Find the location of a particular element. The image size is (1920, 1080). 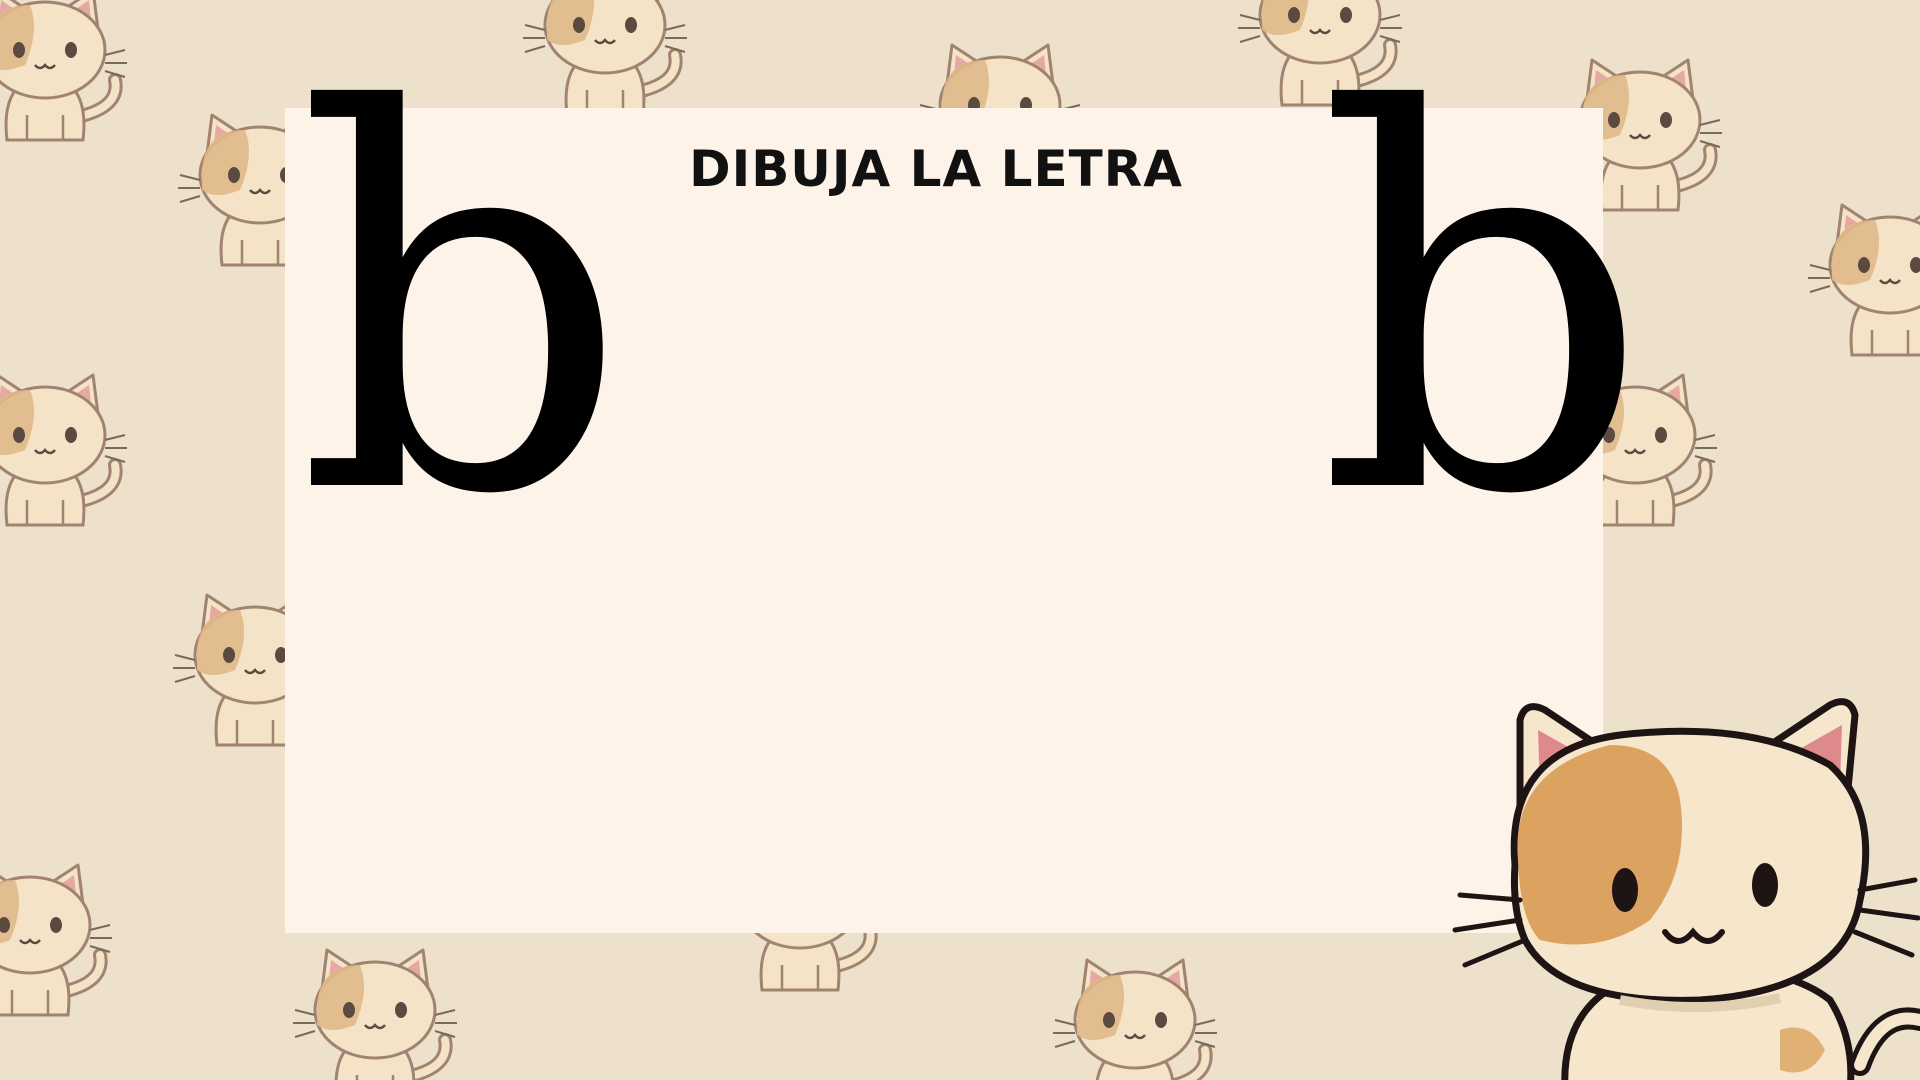

kitten-icon is located at coordinates (1686, 889).